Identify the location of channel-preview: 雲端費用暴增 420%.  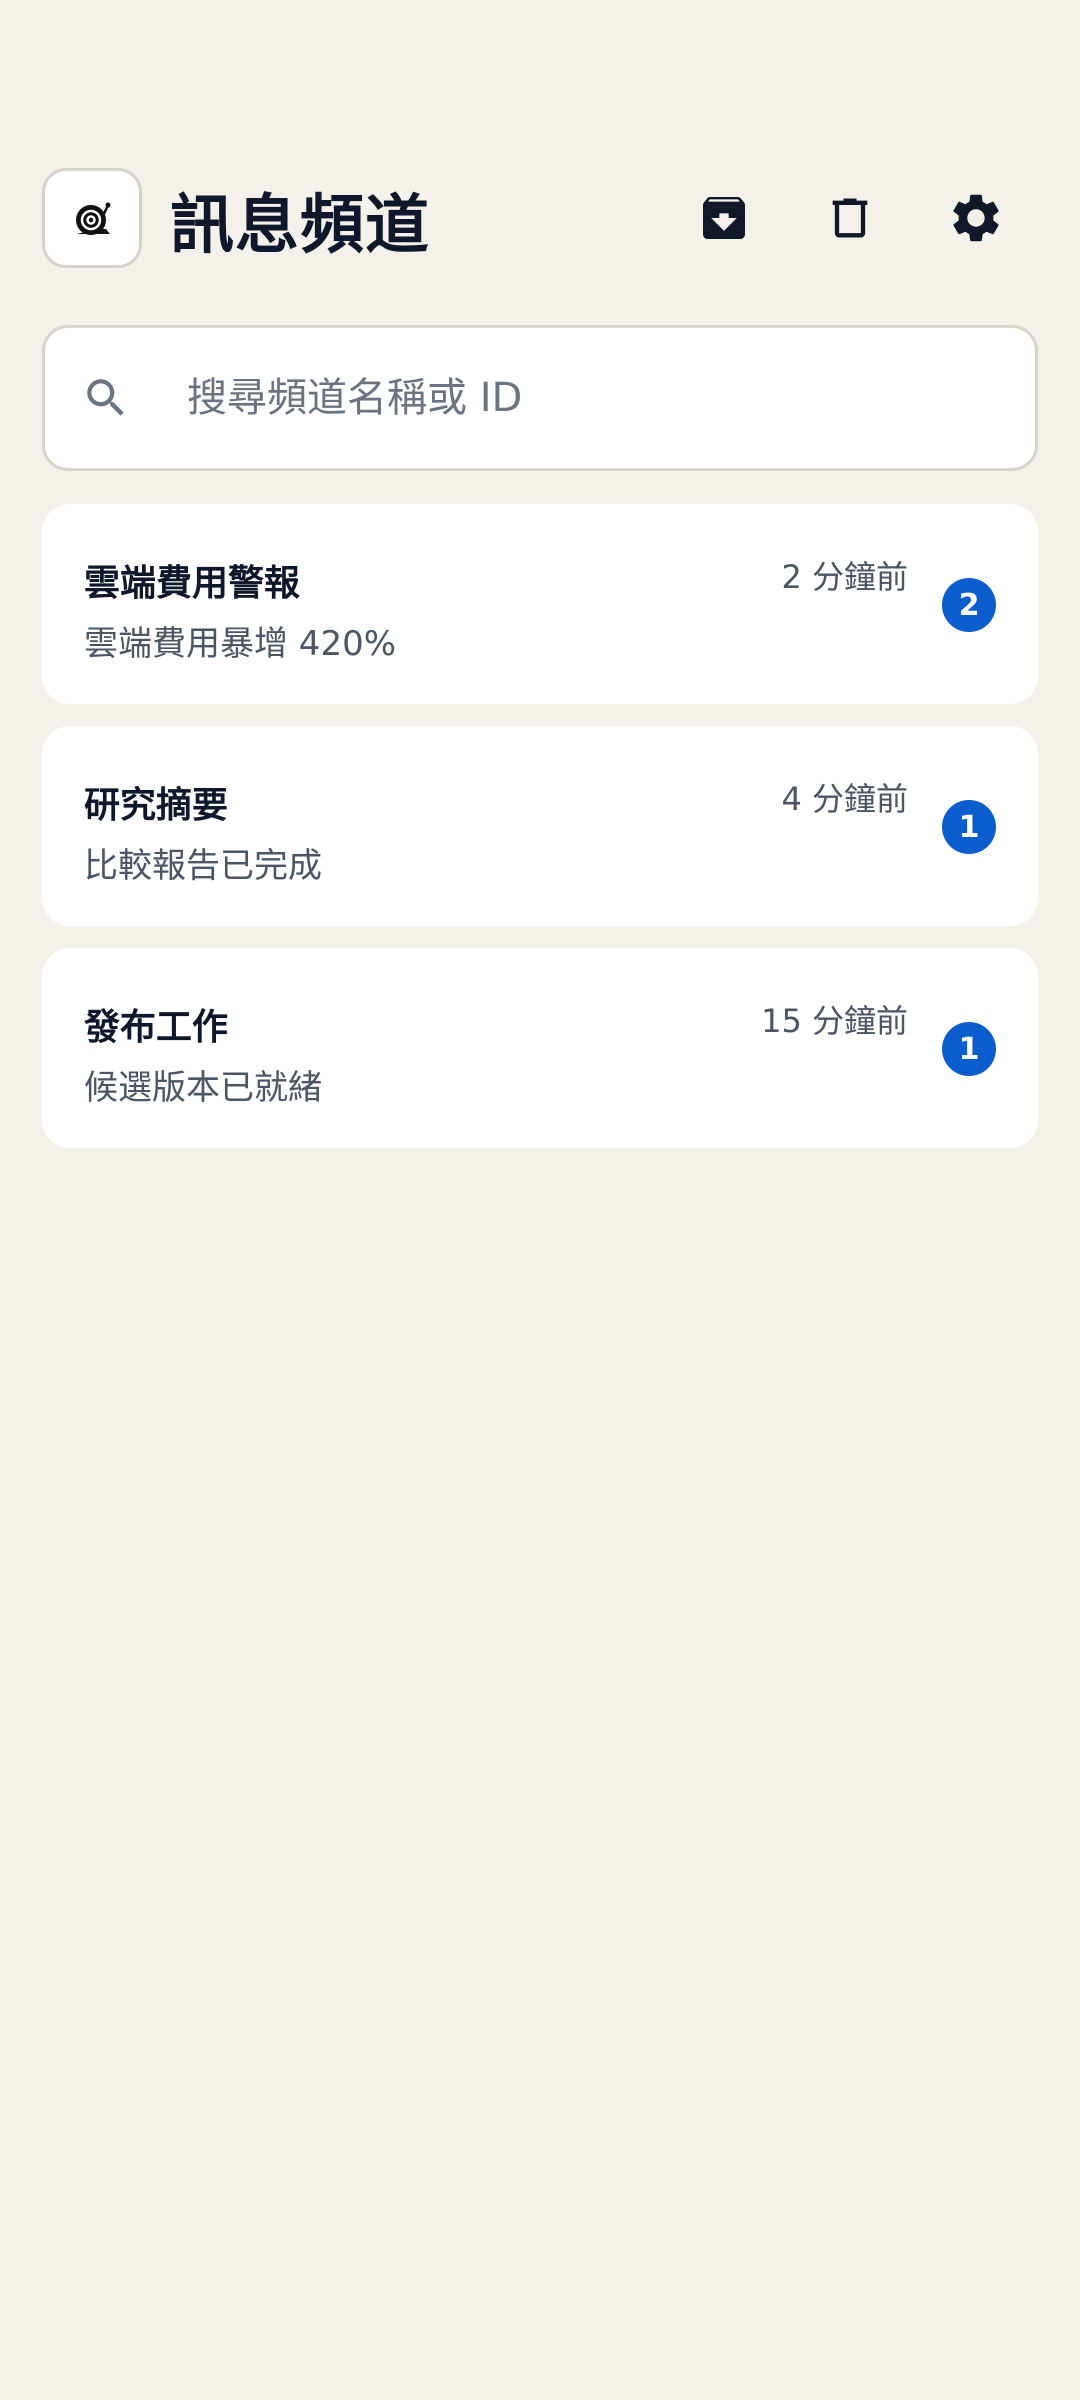
(240, 644).